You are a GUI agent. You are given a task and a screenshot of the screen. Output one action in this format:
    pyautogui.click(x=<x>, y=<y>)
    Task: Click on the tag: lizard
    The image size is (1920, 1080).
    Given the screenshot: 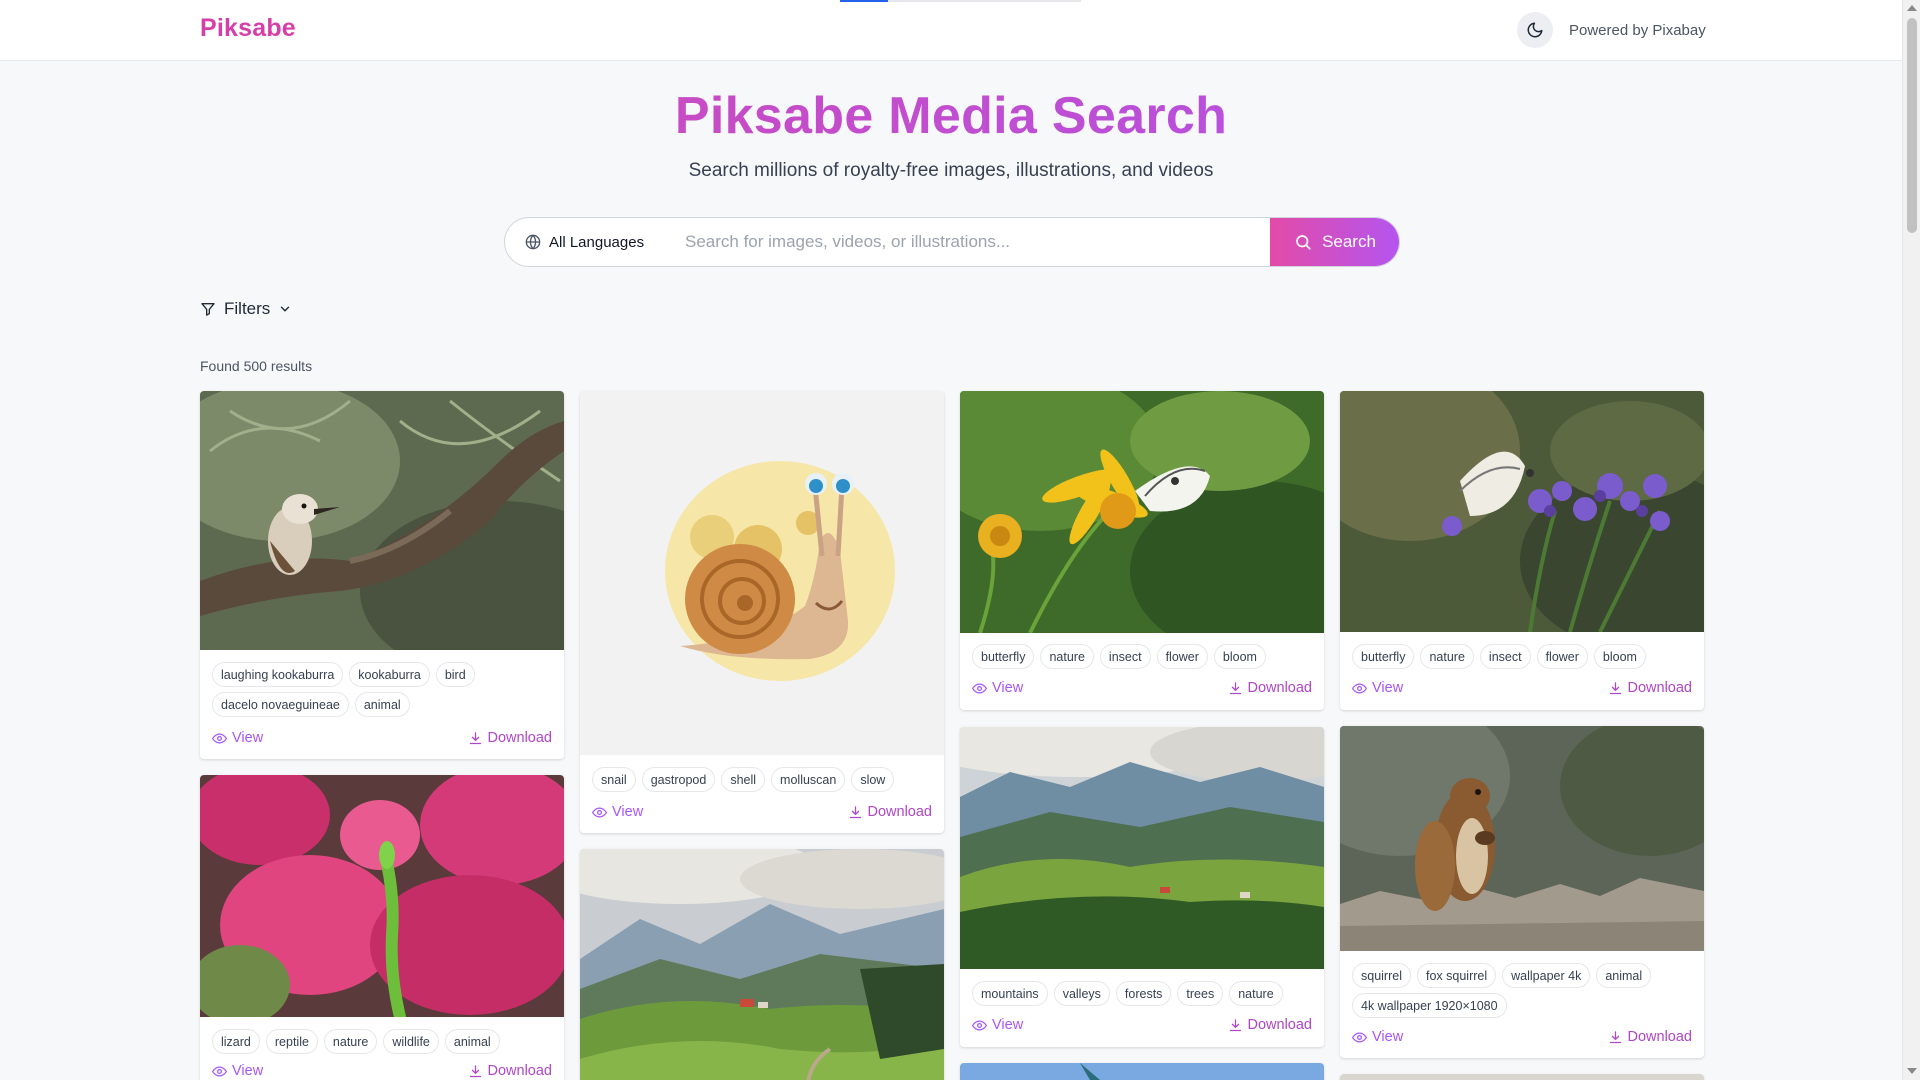 What is the action you would take?
    pyautogui.click(x=236, y=1041)
    